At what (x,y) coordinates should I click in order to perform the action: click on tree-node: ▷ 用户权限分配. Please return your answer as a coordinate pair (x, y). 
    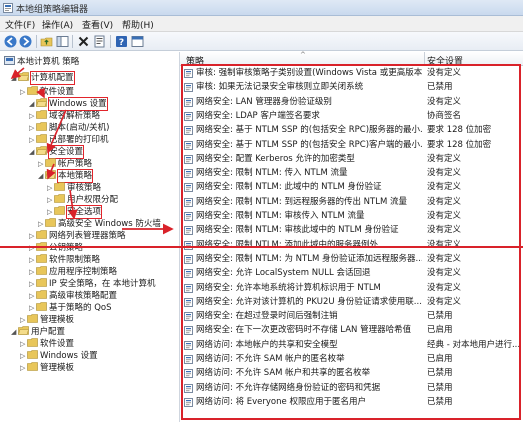
    Looking at the image, I should click on (82, 200).